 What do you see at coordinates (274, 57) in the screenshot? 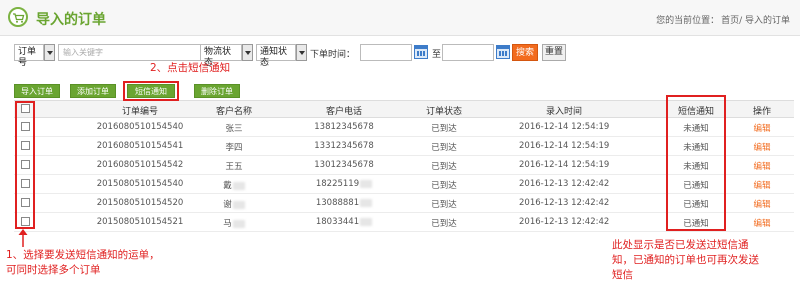
I see `notify-status-value: 通知状态` at bounding box center [274, 57].